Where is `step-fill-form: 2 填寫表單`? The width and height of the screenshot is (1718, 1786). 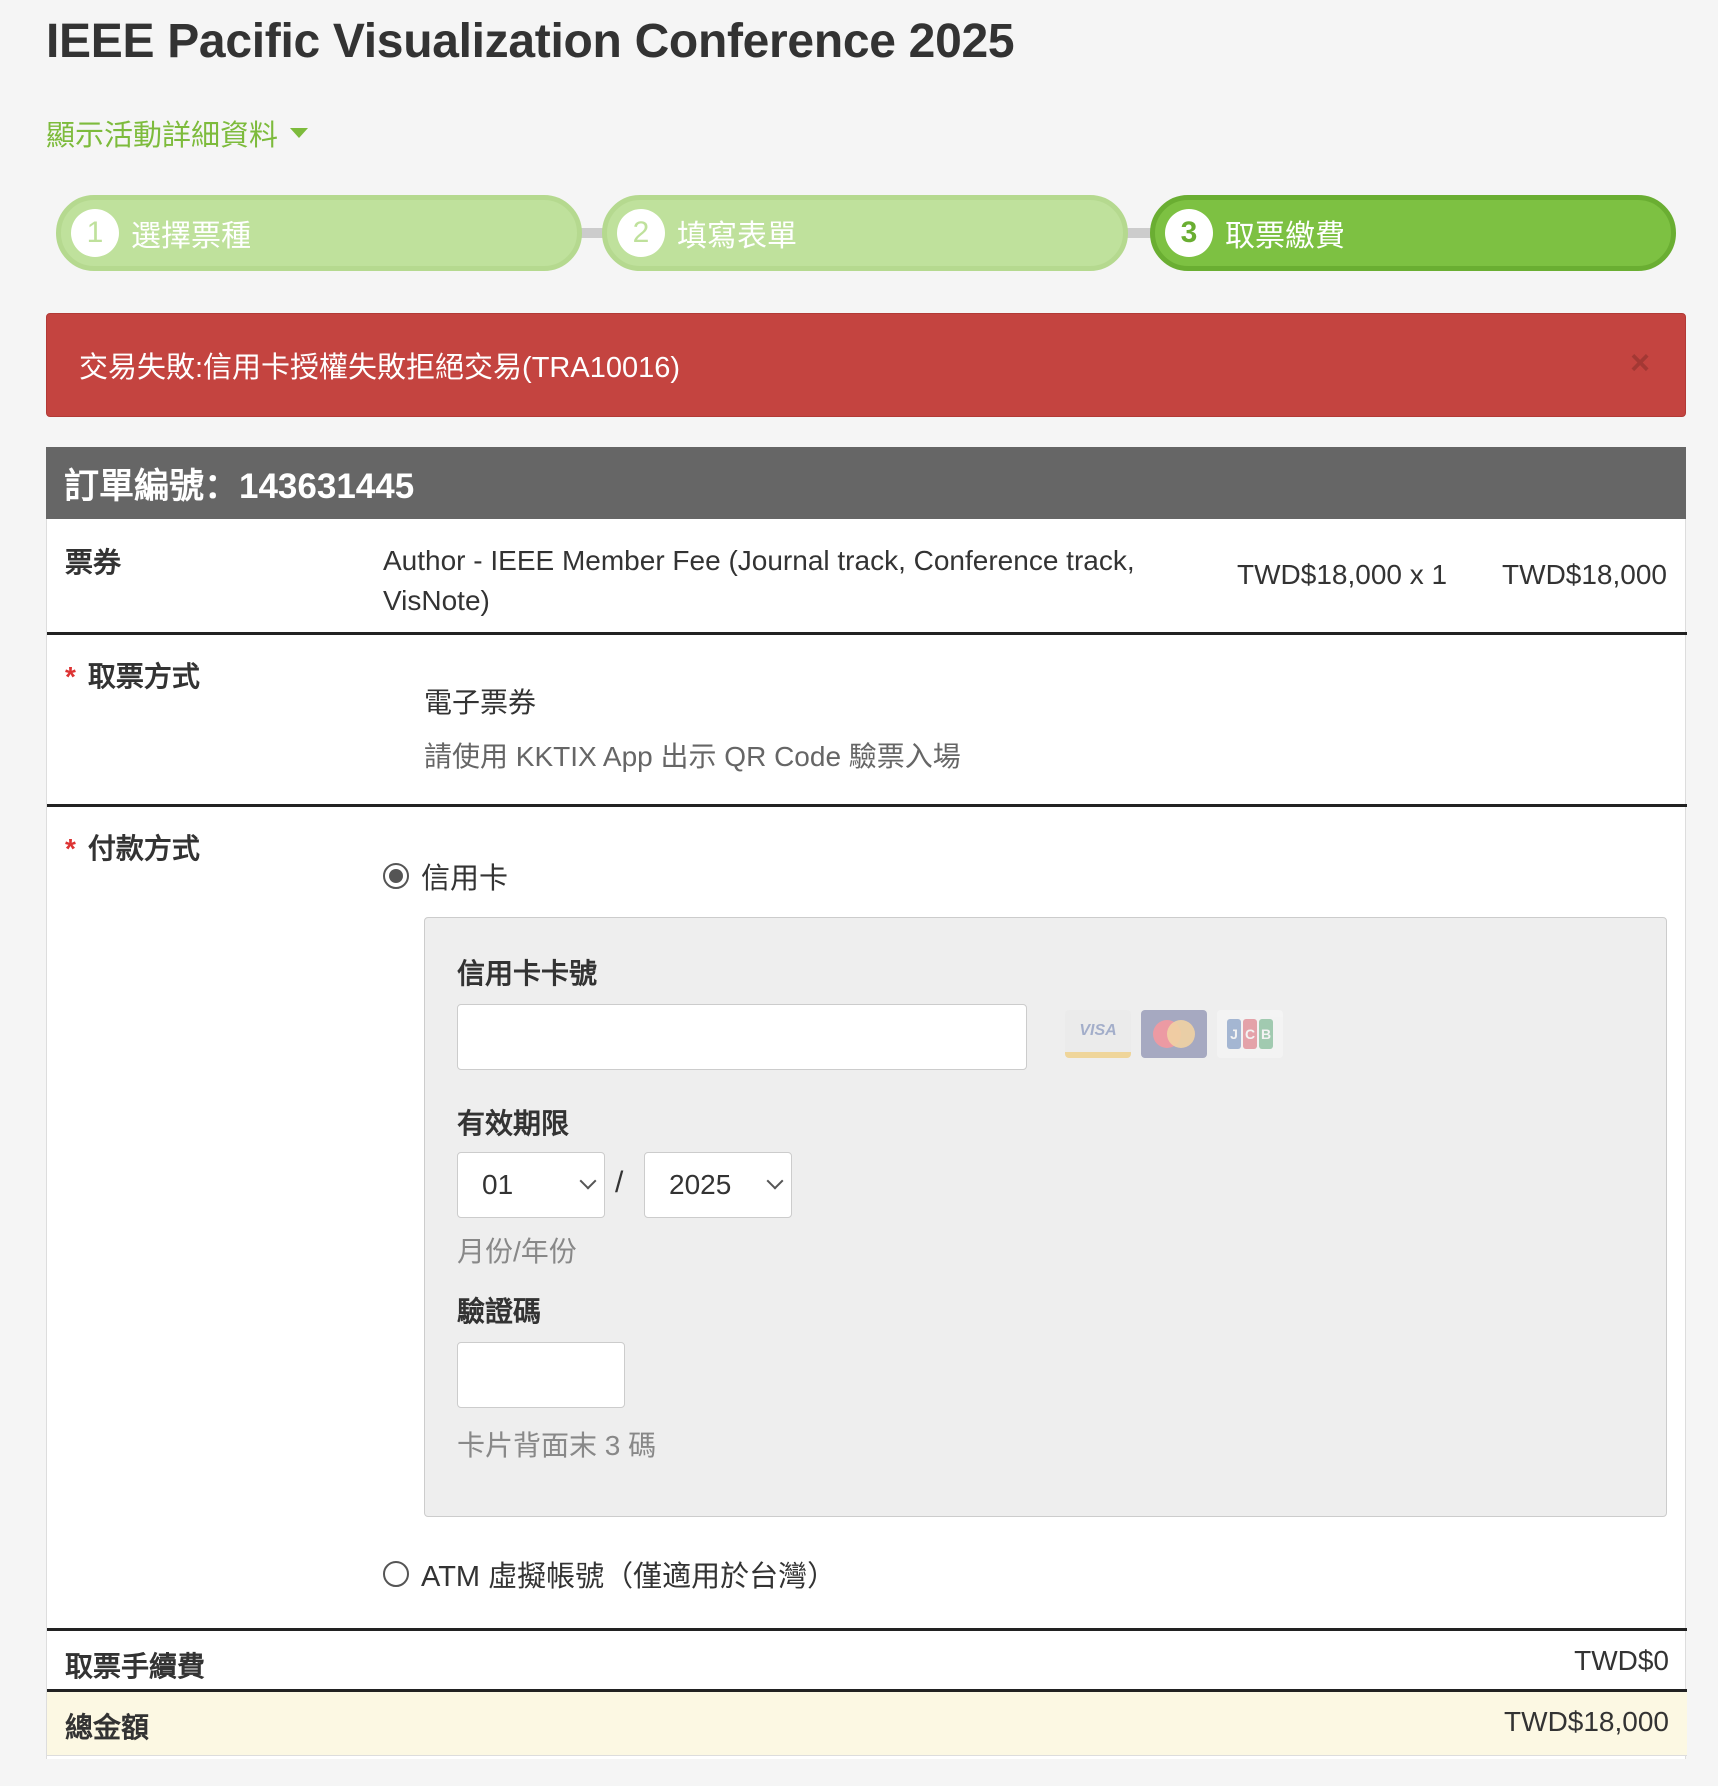 step-fill-form: 2 填寫表單 is located at coordinates (865, 233).